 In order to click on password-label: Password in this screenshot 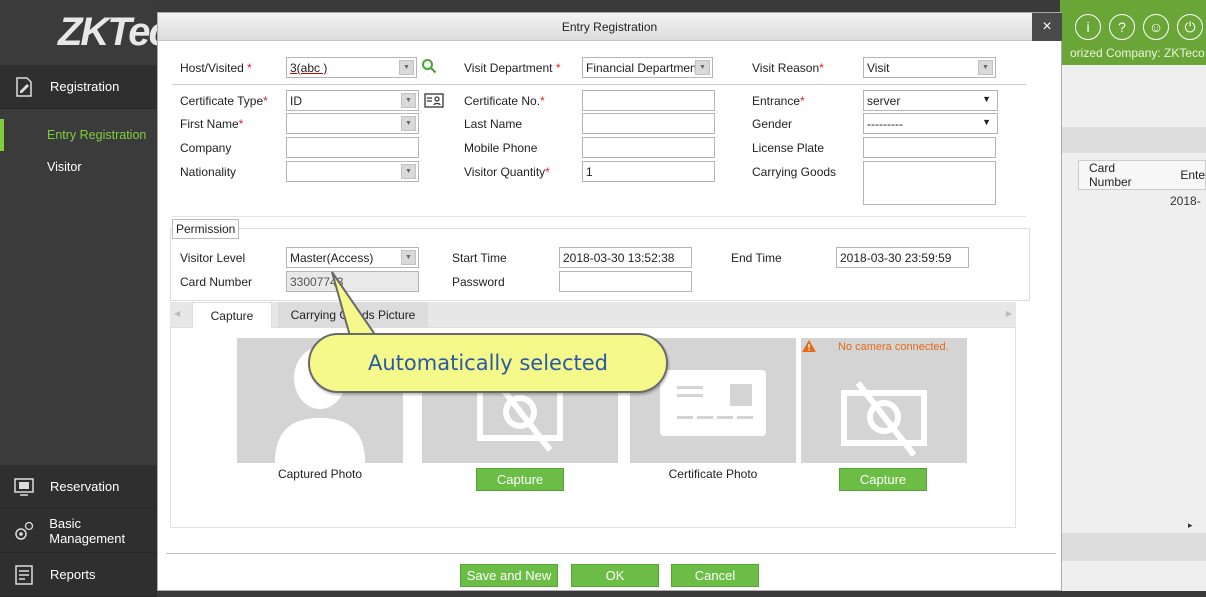, I will do `click(478, 282)`.